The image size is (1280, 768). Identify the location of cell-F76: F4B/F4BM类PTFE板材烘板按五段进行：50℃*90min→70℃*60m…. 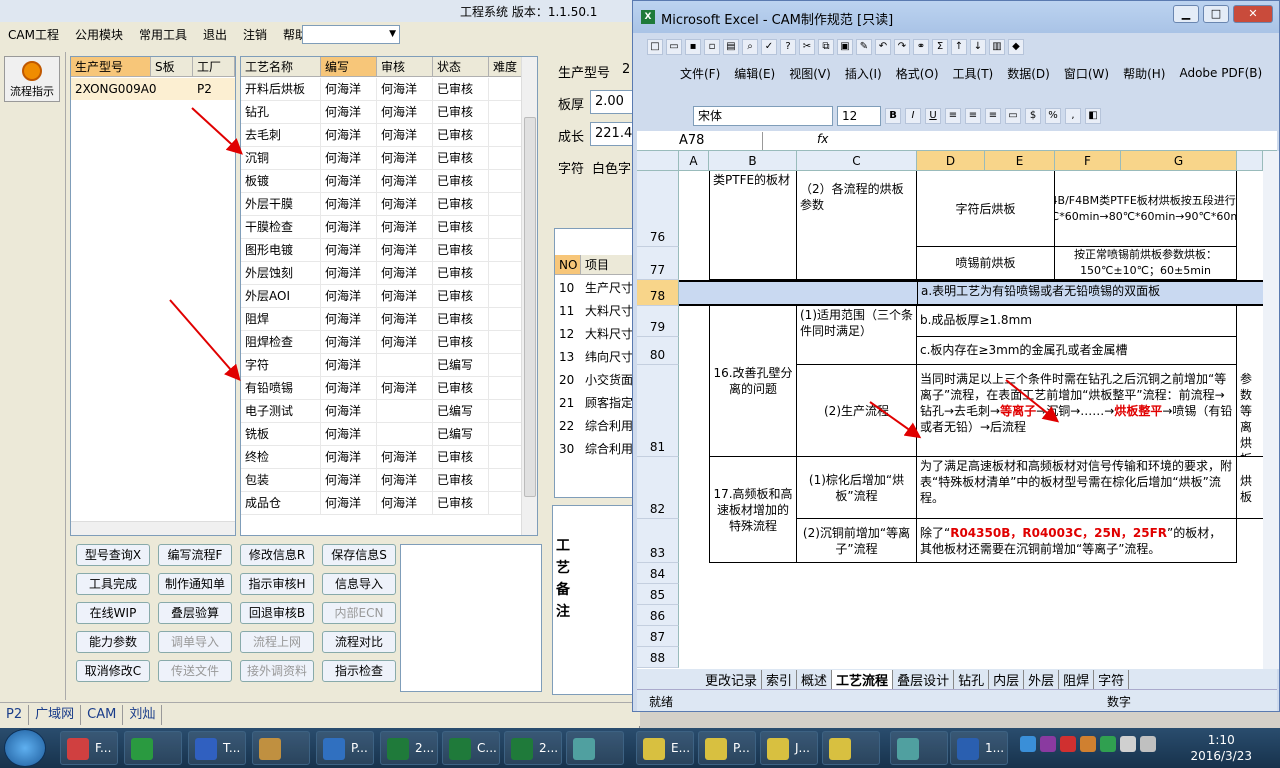
(1146, 209).